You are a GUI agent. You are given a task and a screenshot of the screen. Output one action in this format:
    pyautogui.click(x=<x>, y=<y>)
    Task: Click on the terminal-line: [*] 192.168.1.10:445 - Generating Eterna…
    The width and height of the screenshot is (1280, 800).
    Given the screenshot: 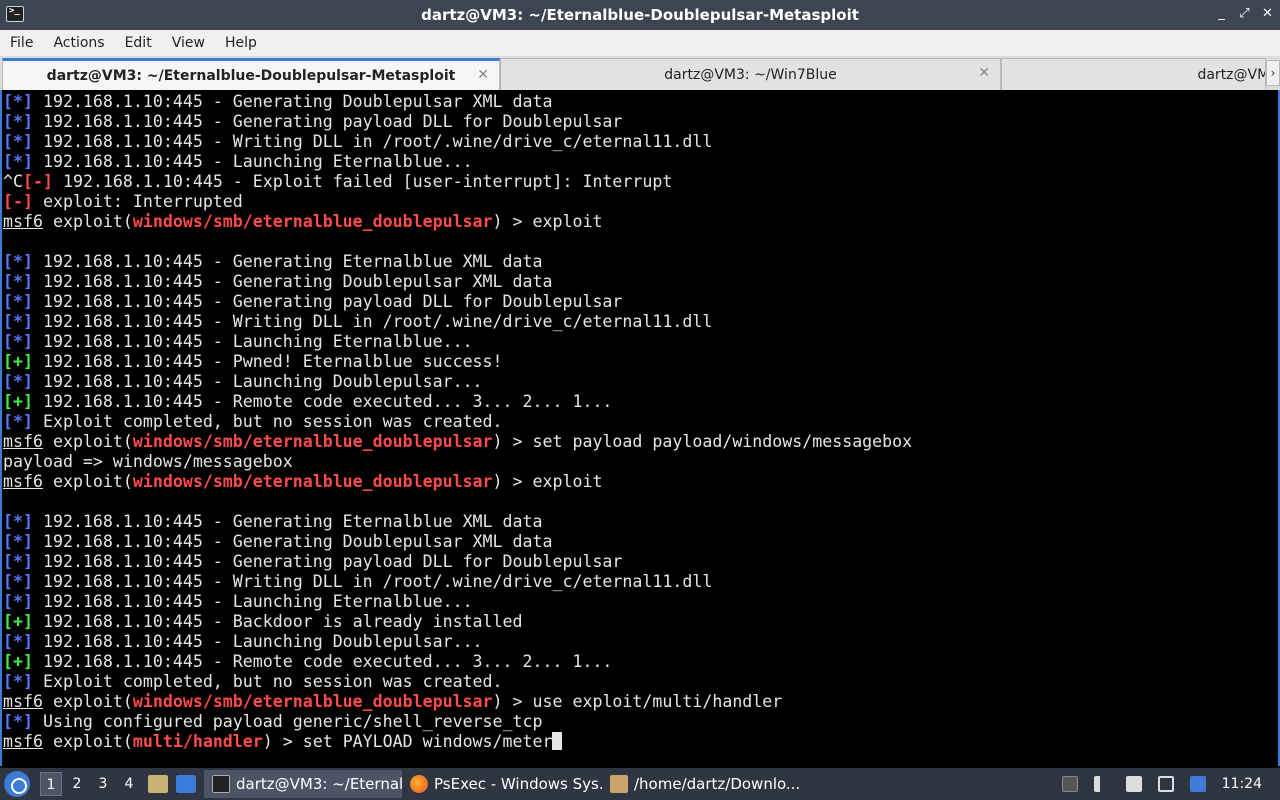 What is the action you would take?
    pyautogui.click(x=457, y=262)
    